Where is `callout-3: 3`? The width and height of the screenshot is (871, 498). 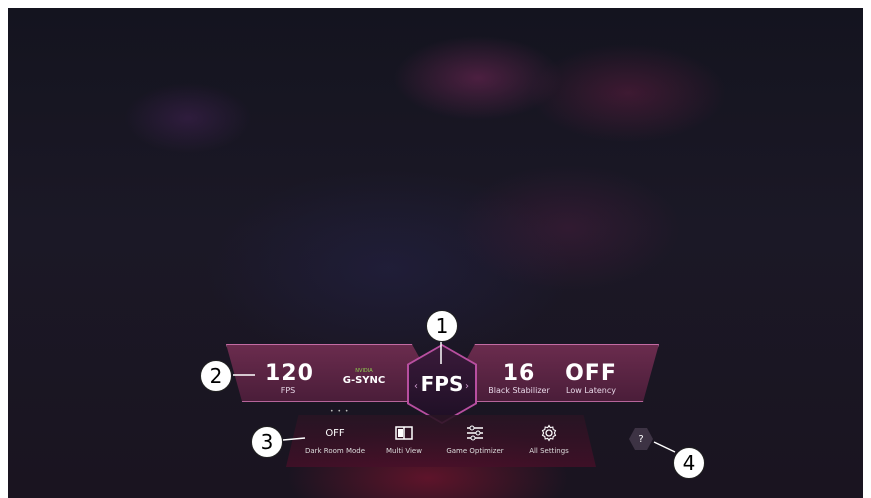 callout-3: 3 is located at coordinates (267, 442).